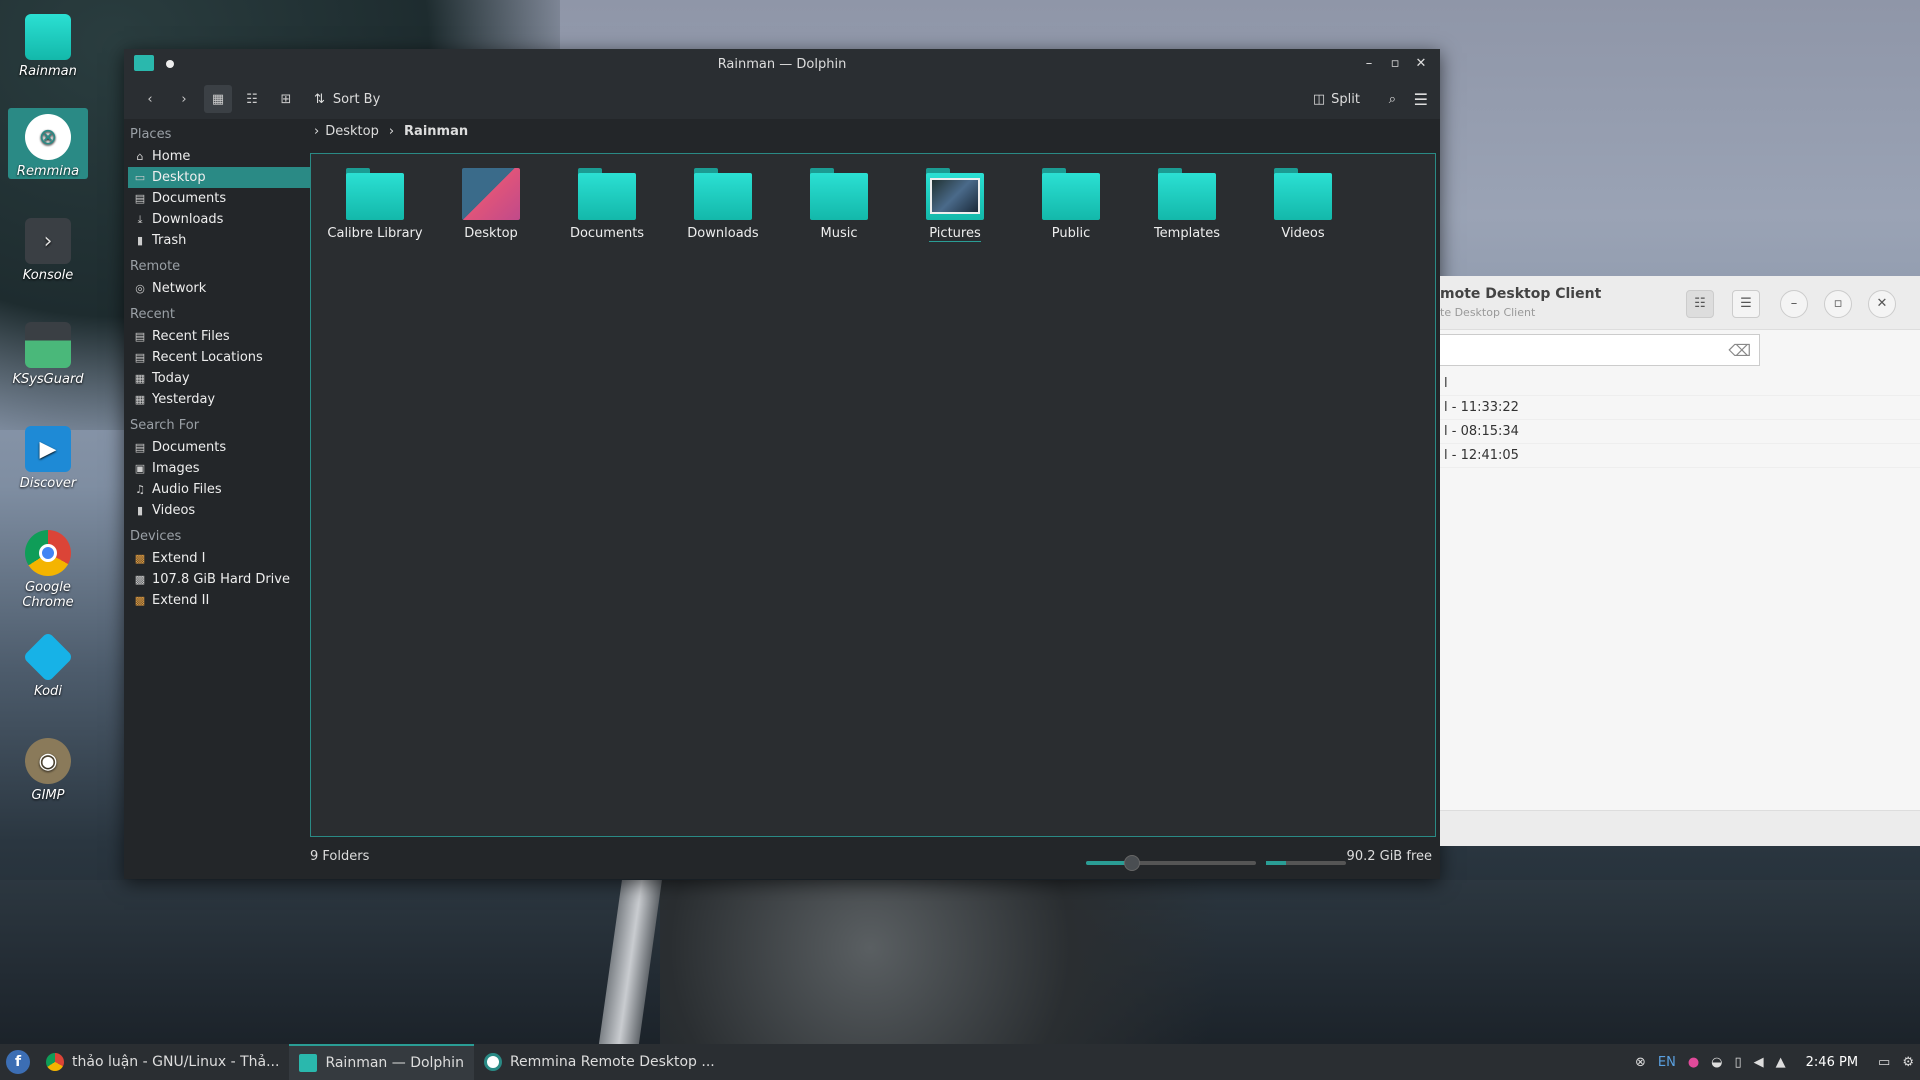 The image size is (1920, 1080). Describe the element at coordinates (1794, 304) in the screenshot. I see `remmina-minimize-button: –` at that location.